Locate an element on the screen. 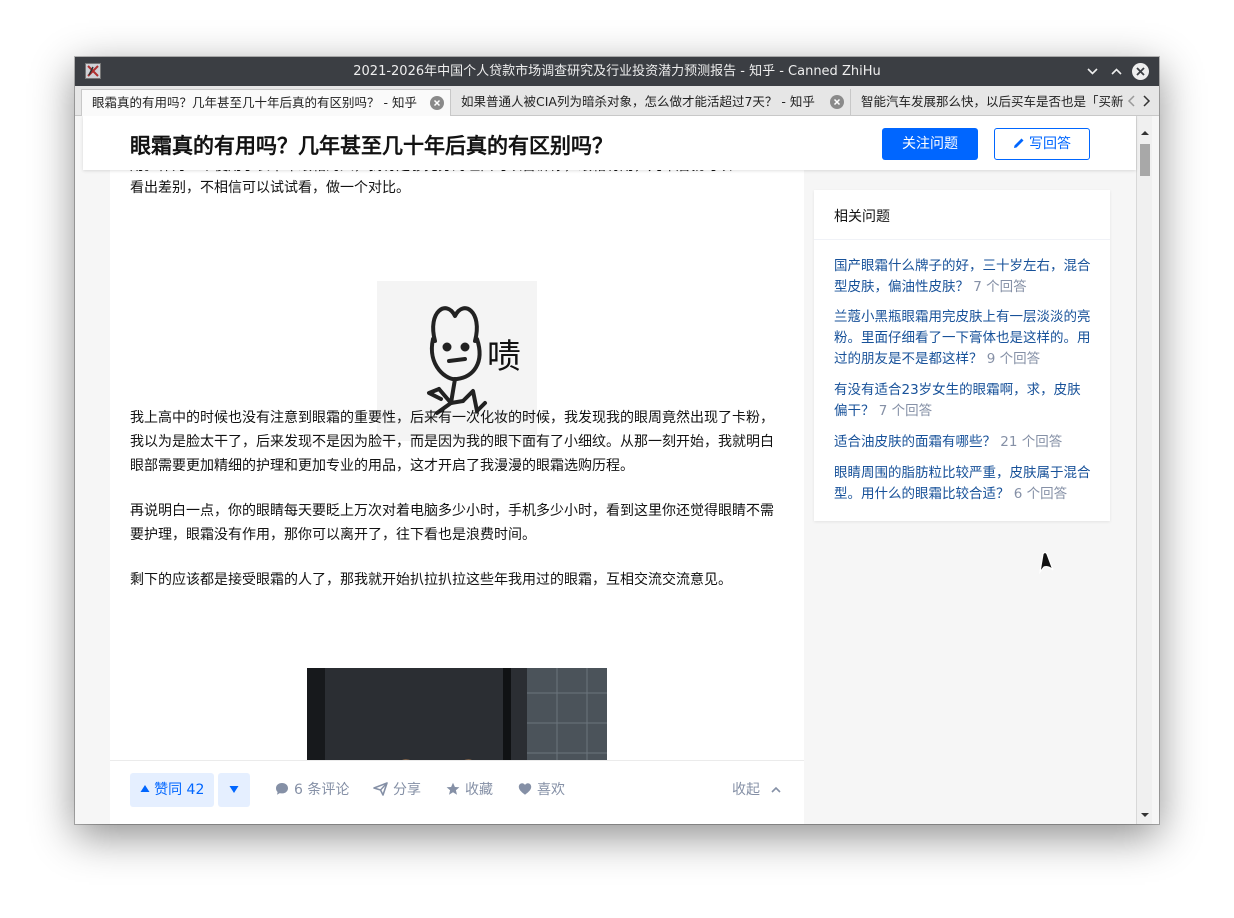 The height and width of the screenshot is (918, 1234). divider is located at coordinates (962, 239).